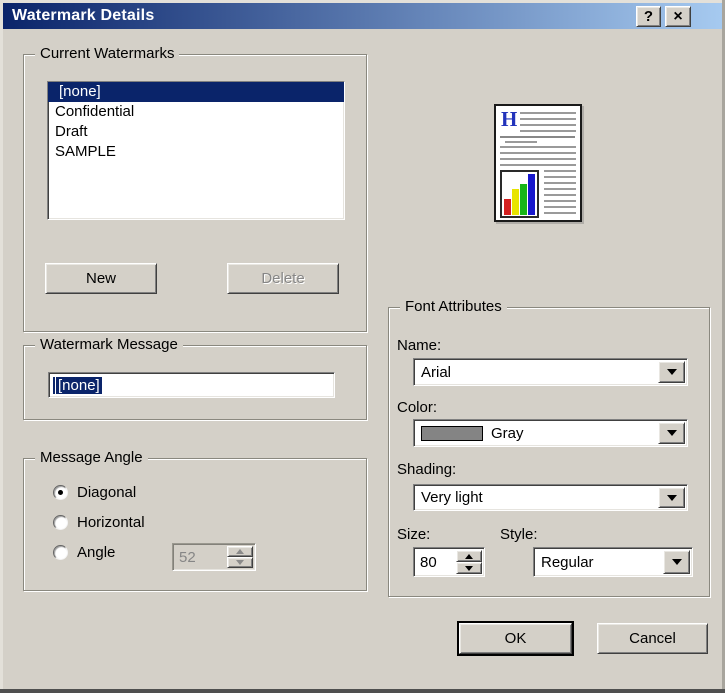 This screenshot has height=693, width=725. I want to click on angle-spinner-up-button, so click(240, 551).